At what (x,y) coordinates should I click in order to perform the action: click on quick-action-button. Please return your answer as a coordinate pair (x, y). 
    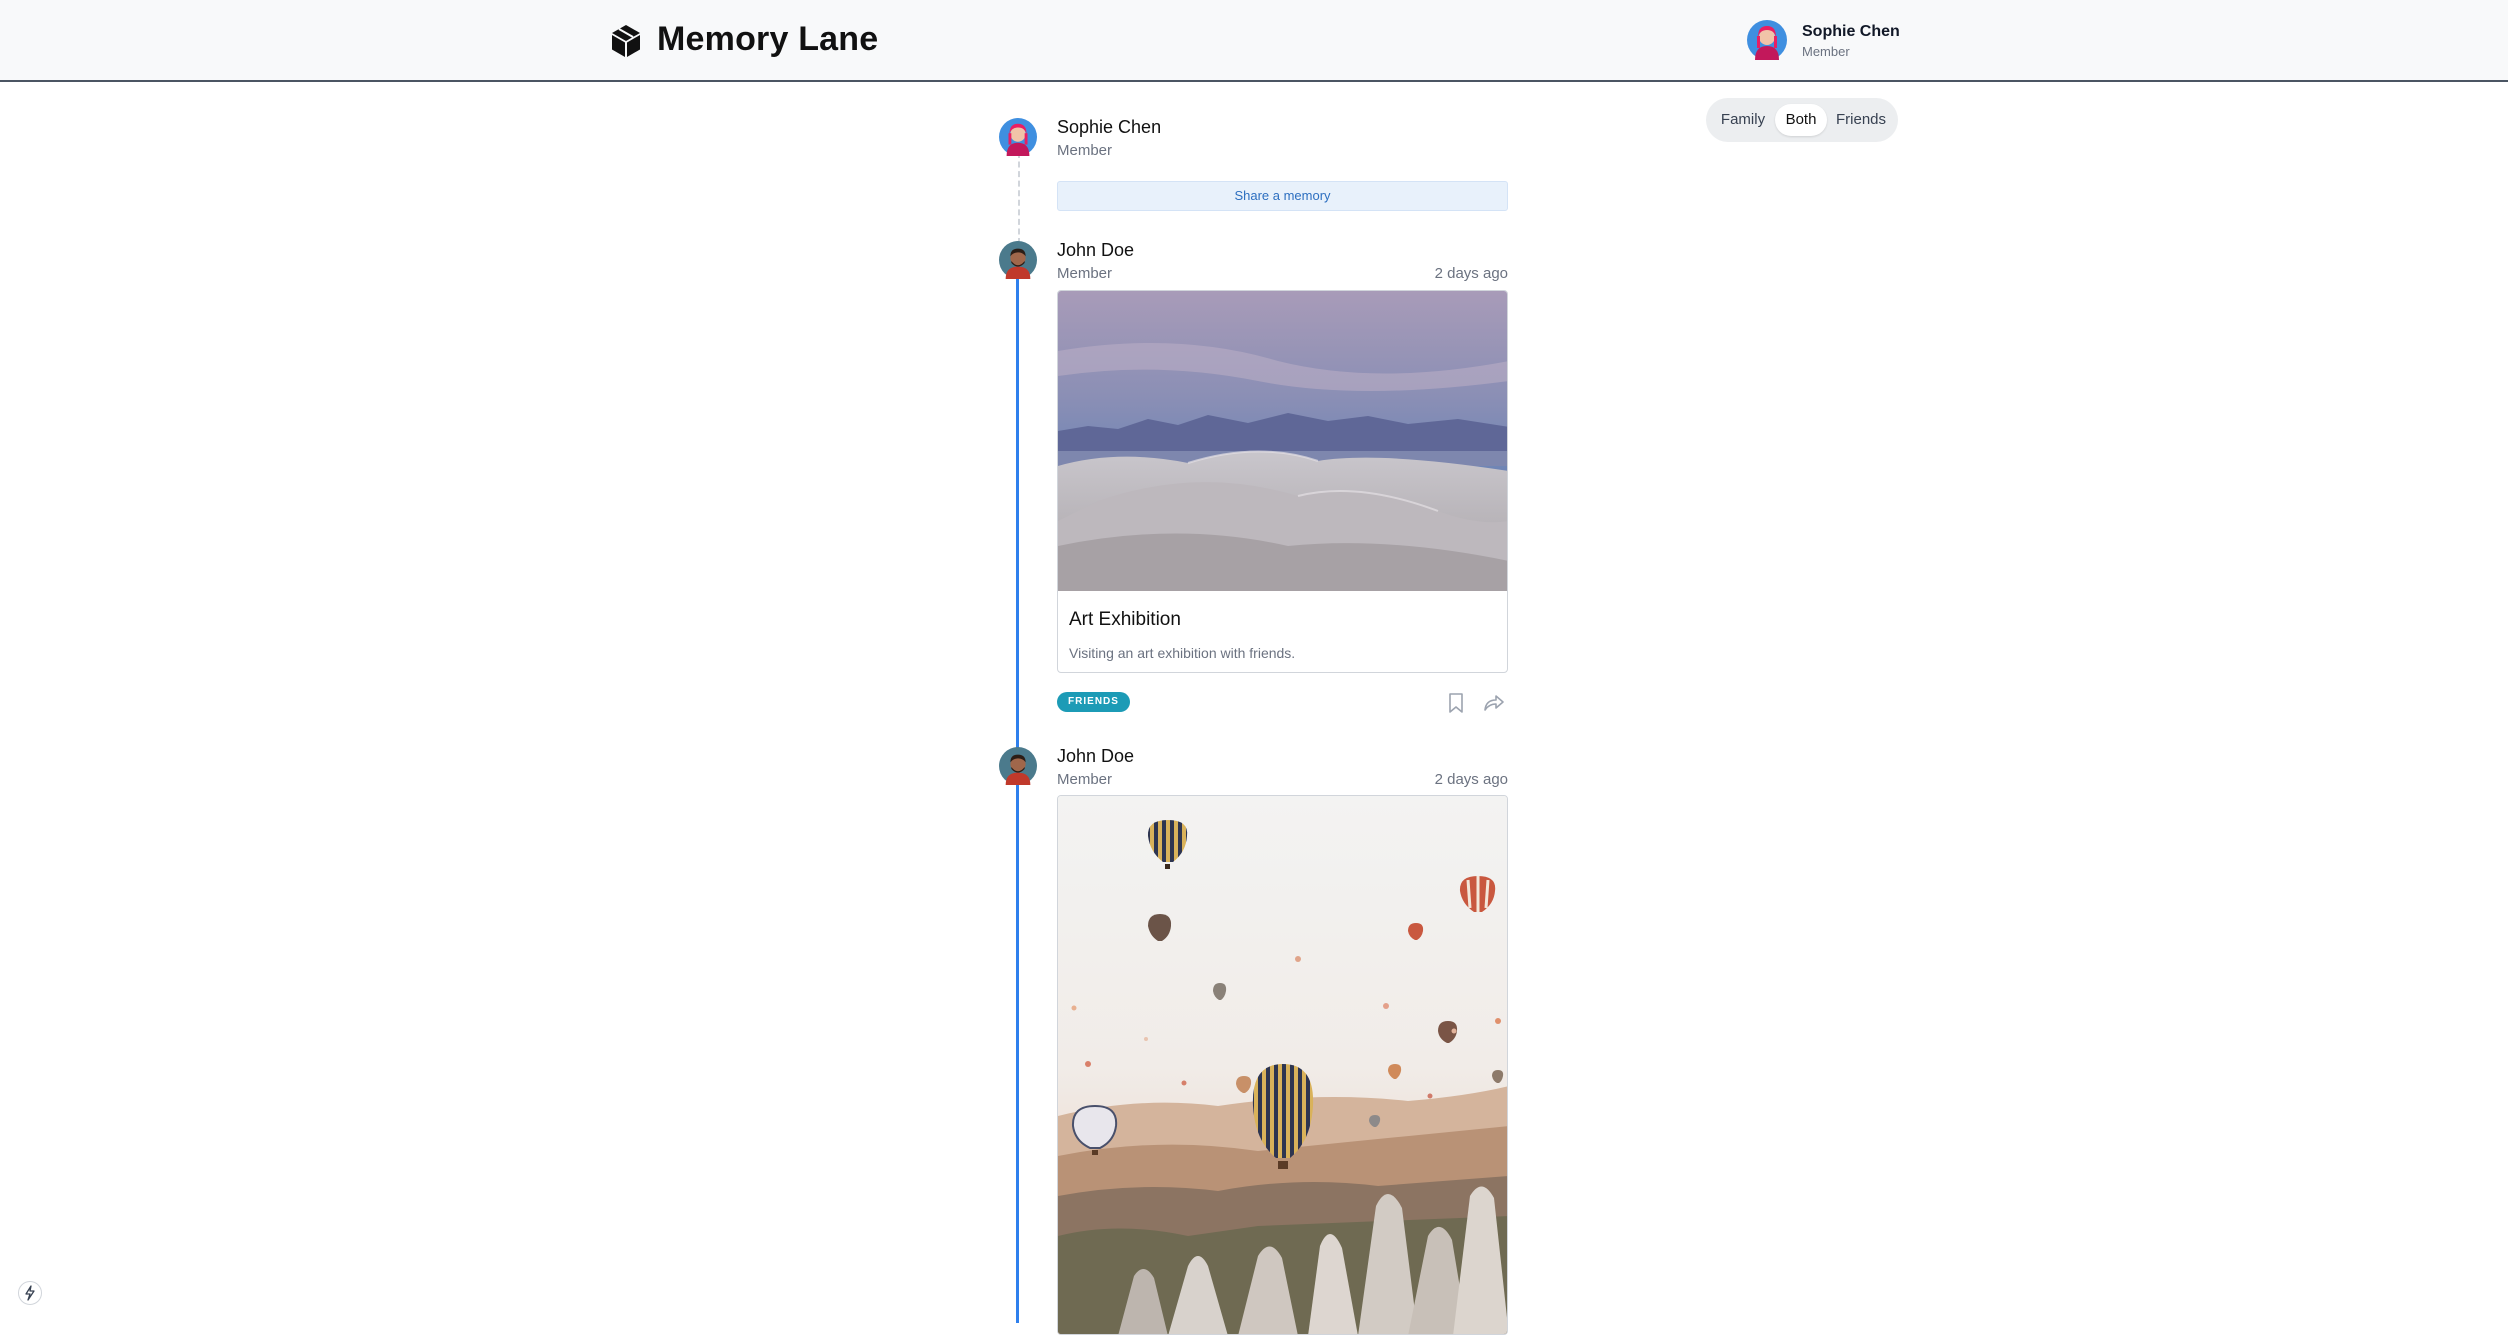
    Looking at the image, I should click on (30, 1293).